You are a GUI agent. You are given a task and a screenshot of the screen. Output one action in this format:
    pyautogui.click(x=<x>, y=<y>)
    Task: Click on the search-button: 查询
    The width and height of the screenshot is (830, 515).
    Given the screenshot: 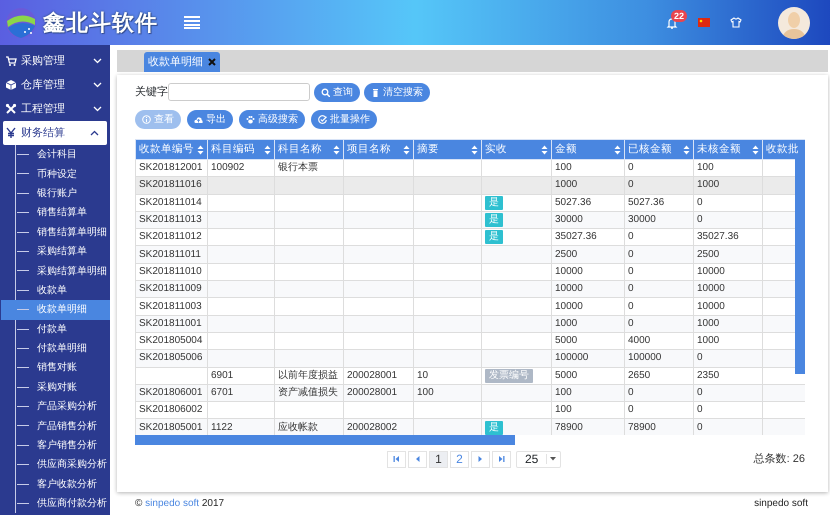 What is the action you would take?
    pyautogui.click(x=337, y=92)
    